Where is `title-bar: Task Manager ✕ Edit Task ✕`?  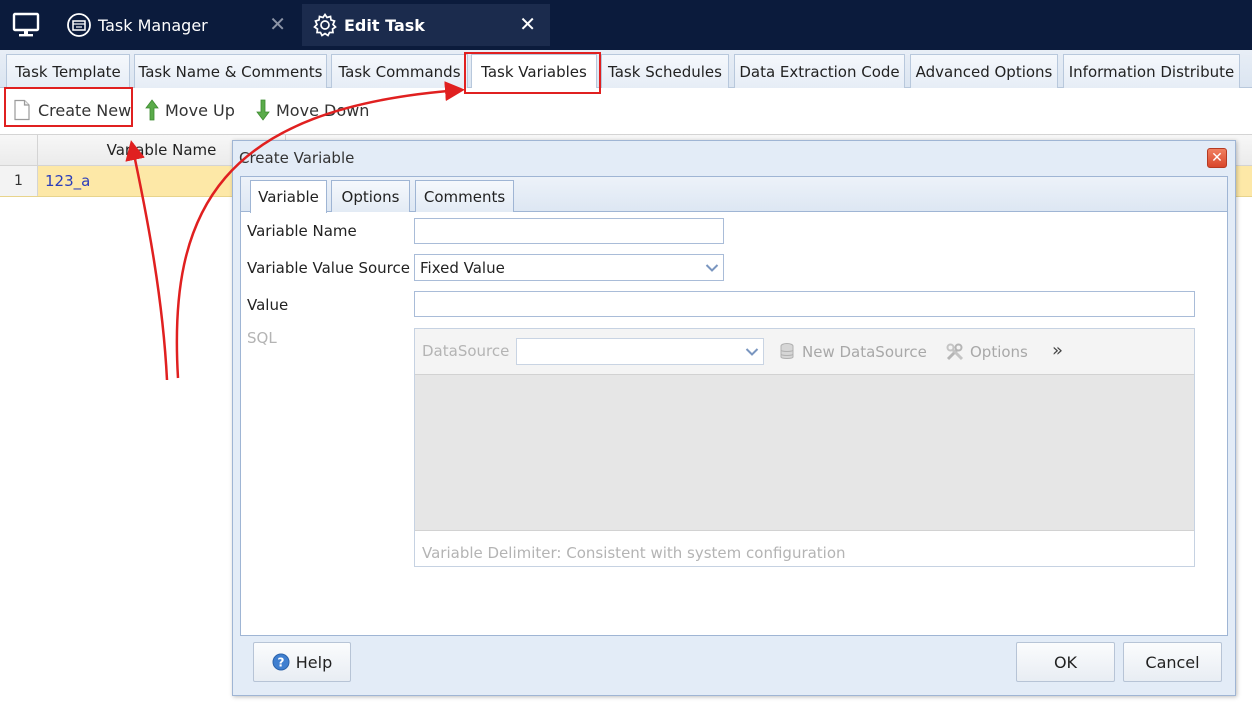 title-bar: Task Manager ✕ Edit Task ✕ is located at coordinates (626, 25).